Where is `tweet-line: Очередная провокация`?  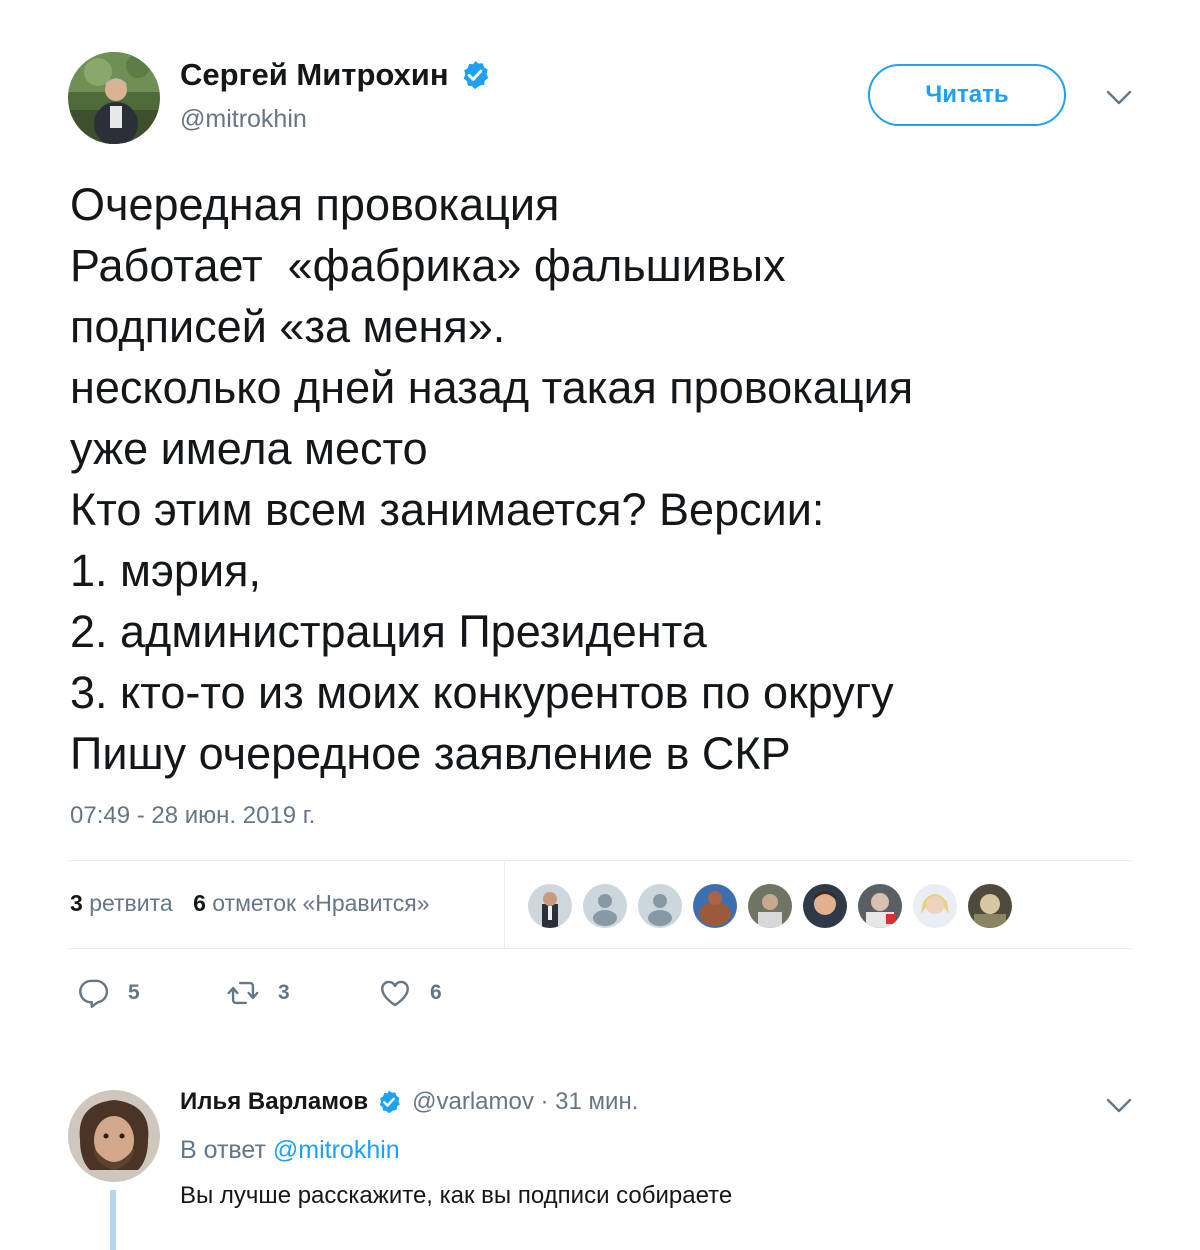
tweet-line: Очередная провокация is located at coordinates (315, 204).